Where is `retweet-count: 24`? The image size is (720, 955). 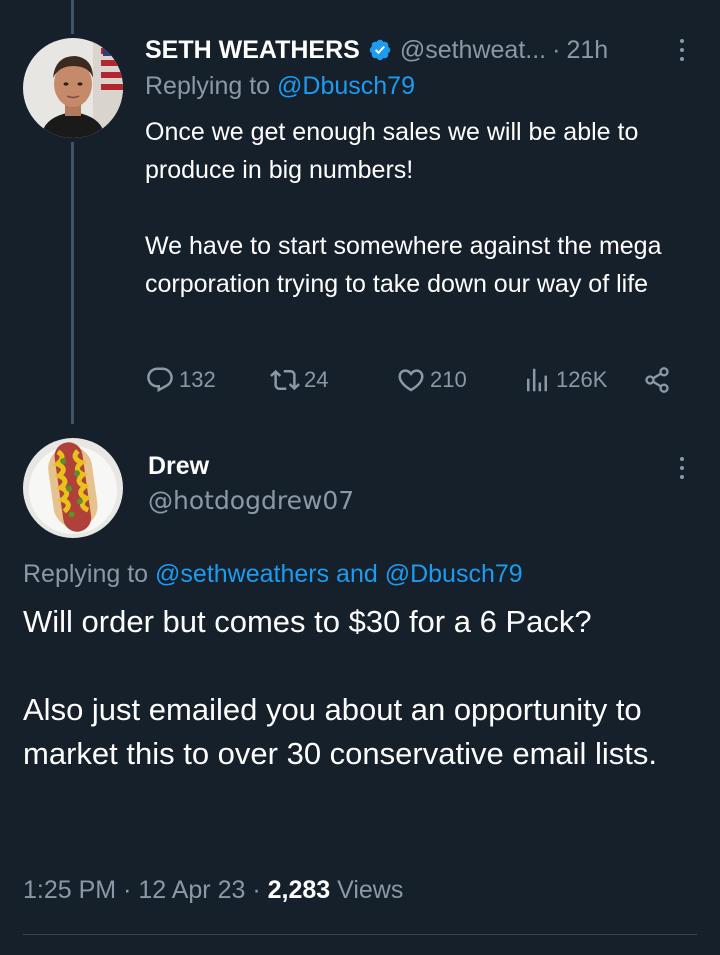
retweet-count: 24 is located at coordinates (316, 379).